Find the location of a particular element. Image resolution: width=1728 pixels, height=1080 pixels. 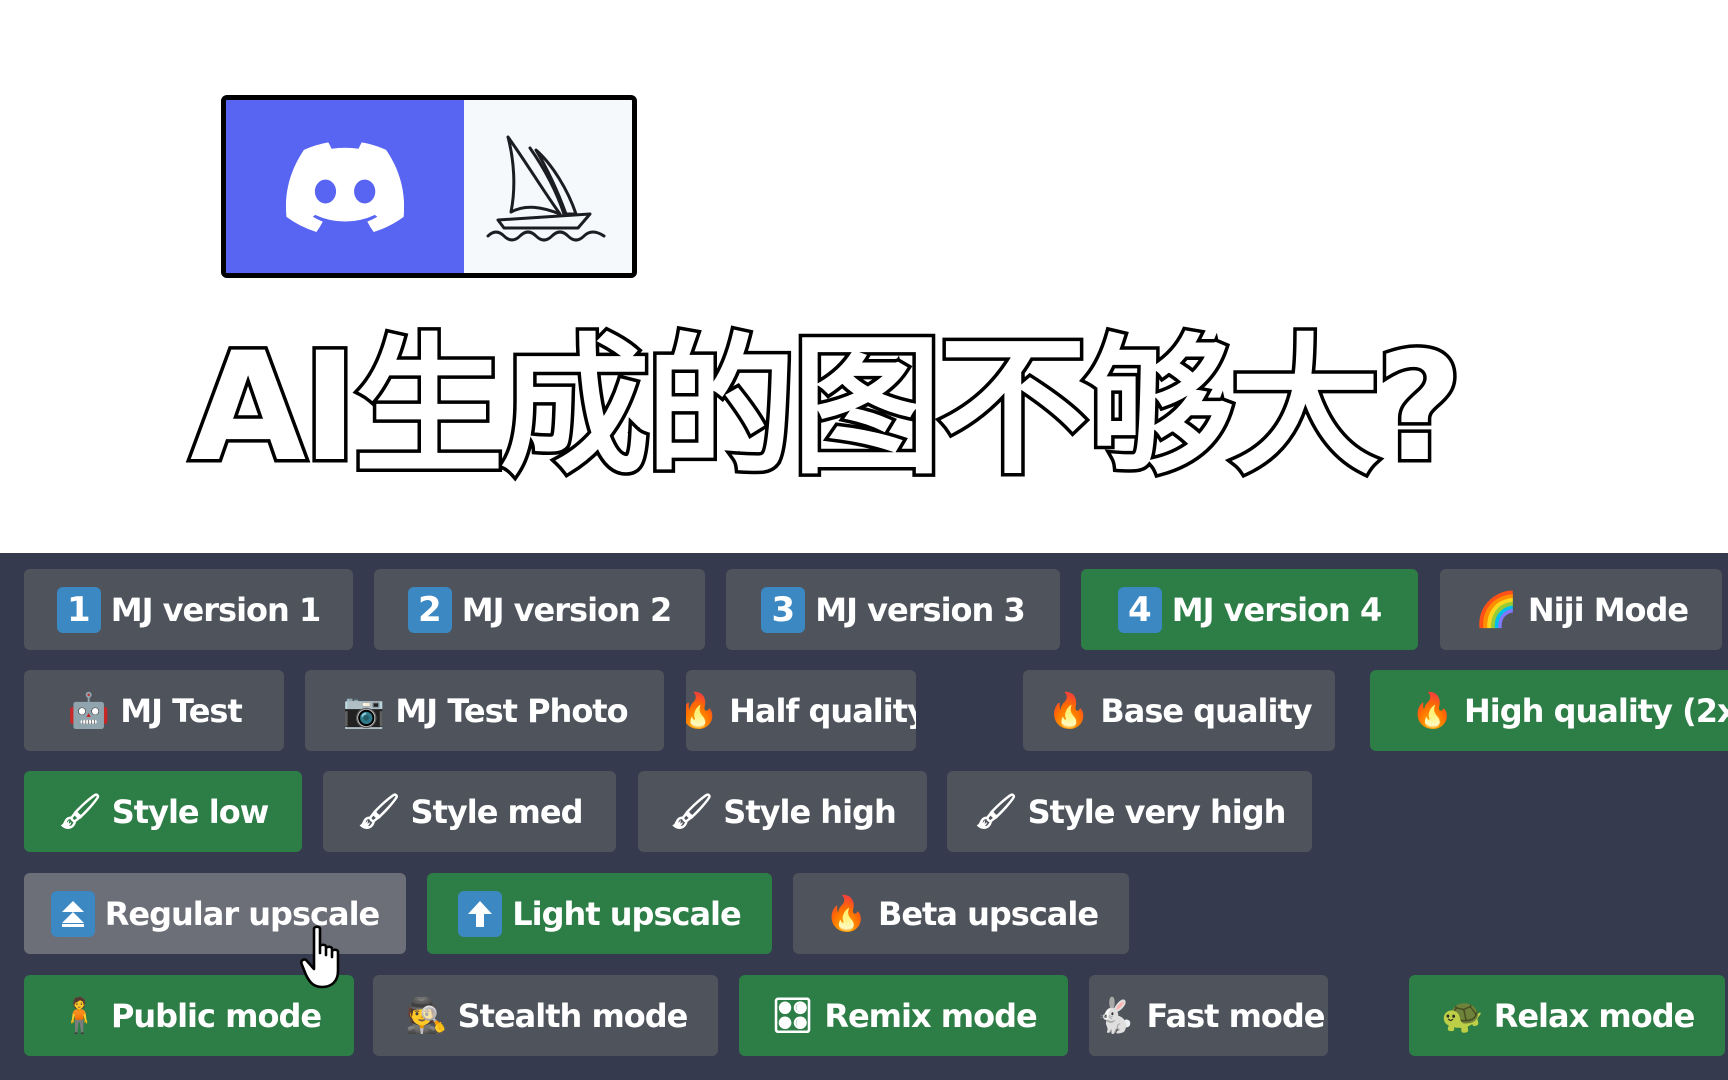

keycap-digit: 1 is located at coordinates (78, 609).